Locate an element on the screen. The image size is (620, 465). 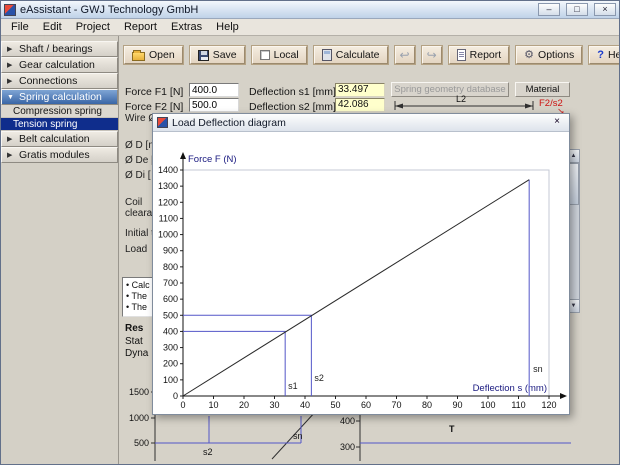
sidebar-item-label: Gratis modules is located at coordinates (54, 155).